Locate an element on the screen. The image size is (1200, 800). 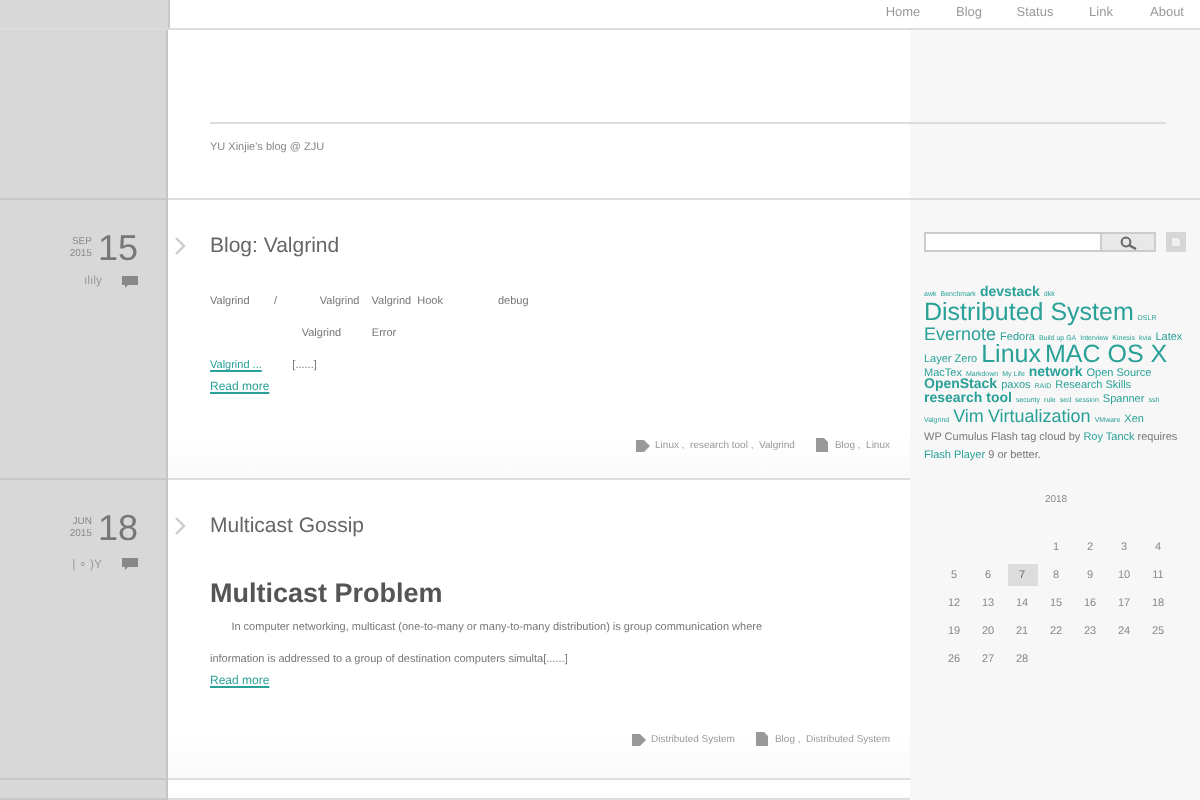
post-title: Blog: Valgrind is located at coordinates (275, 246).